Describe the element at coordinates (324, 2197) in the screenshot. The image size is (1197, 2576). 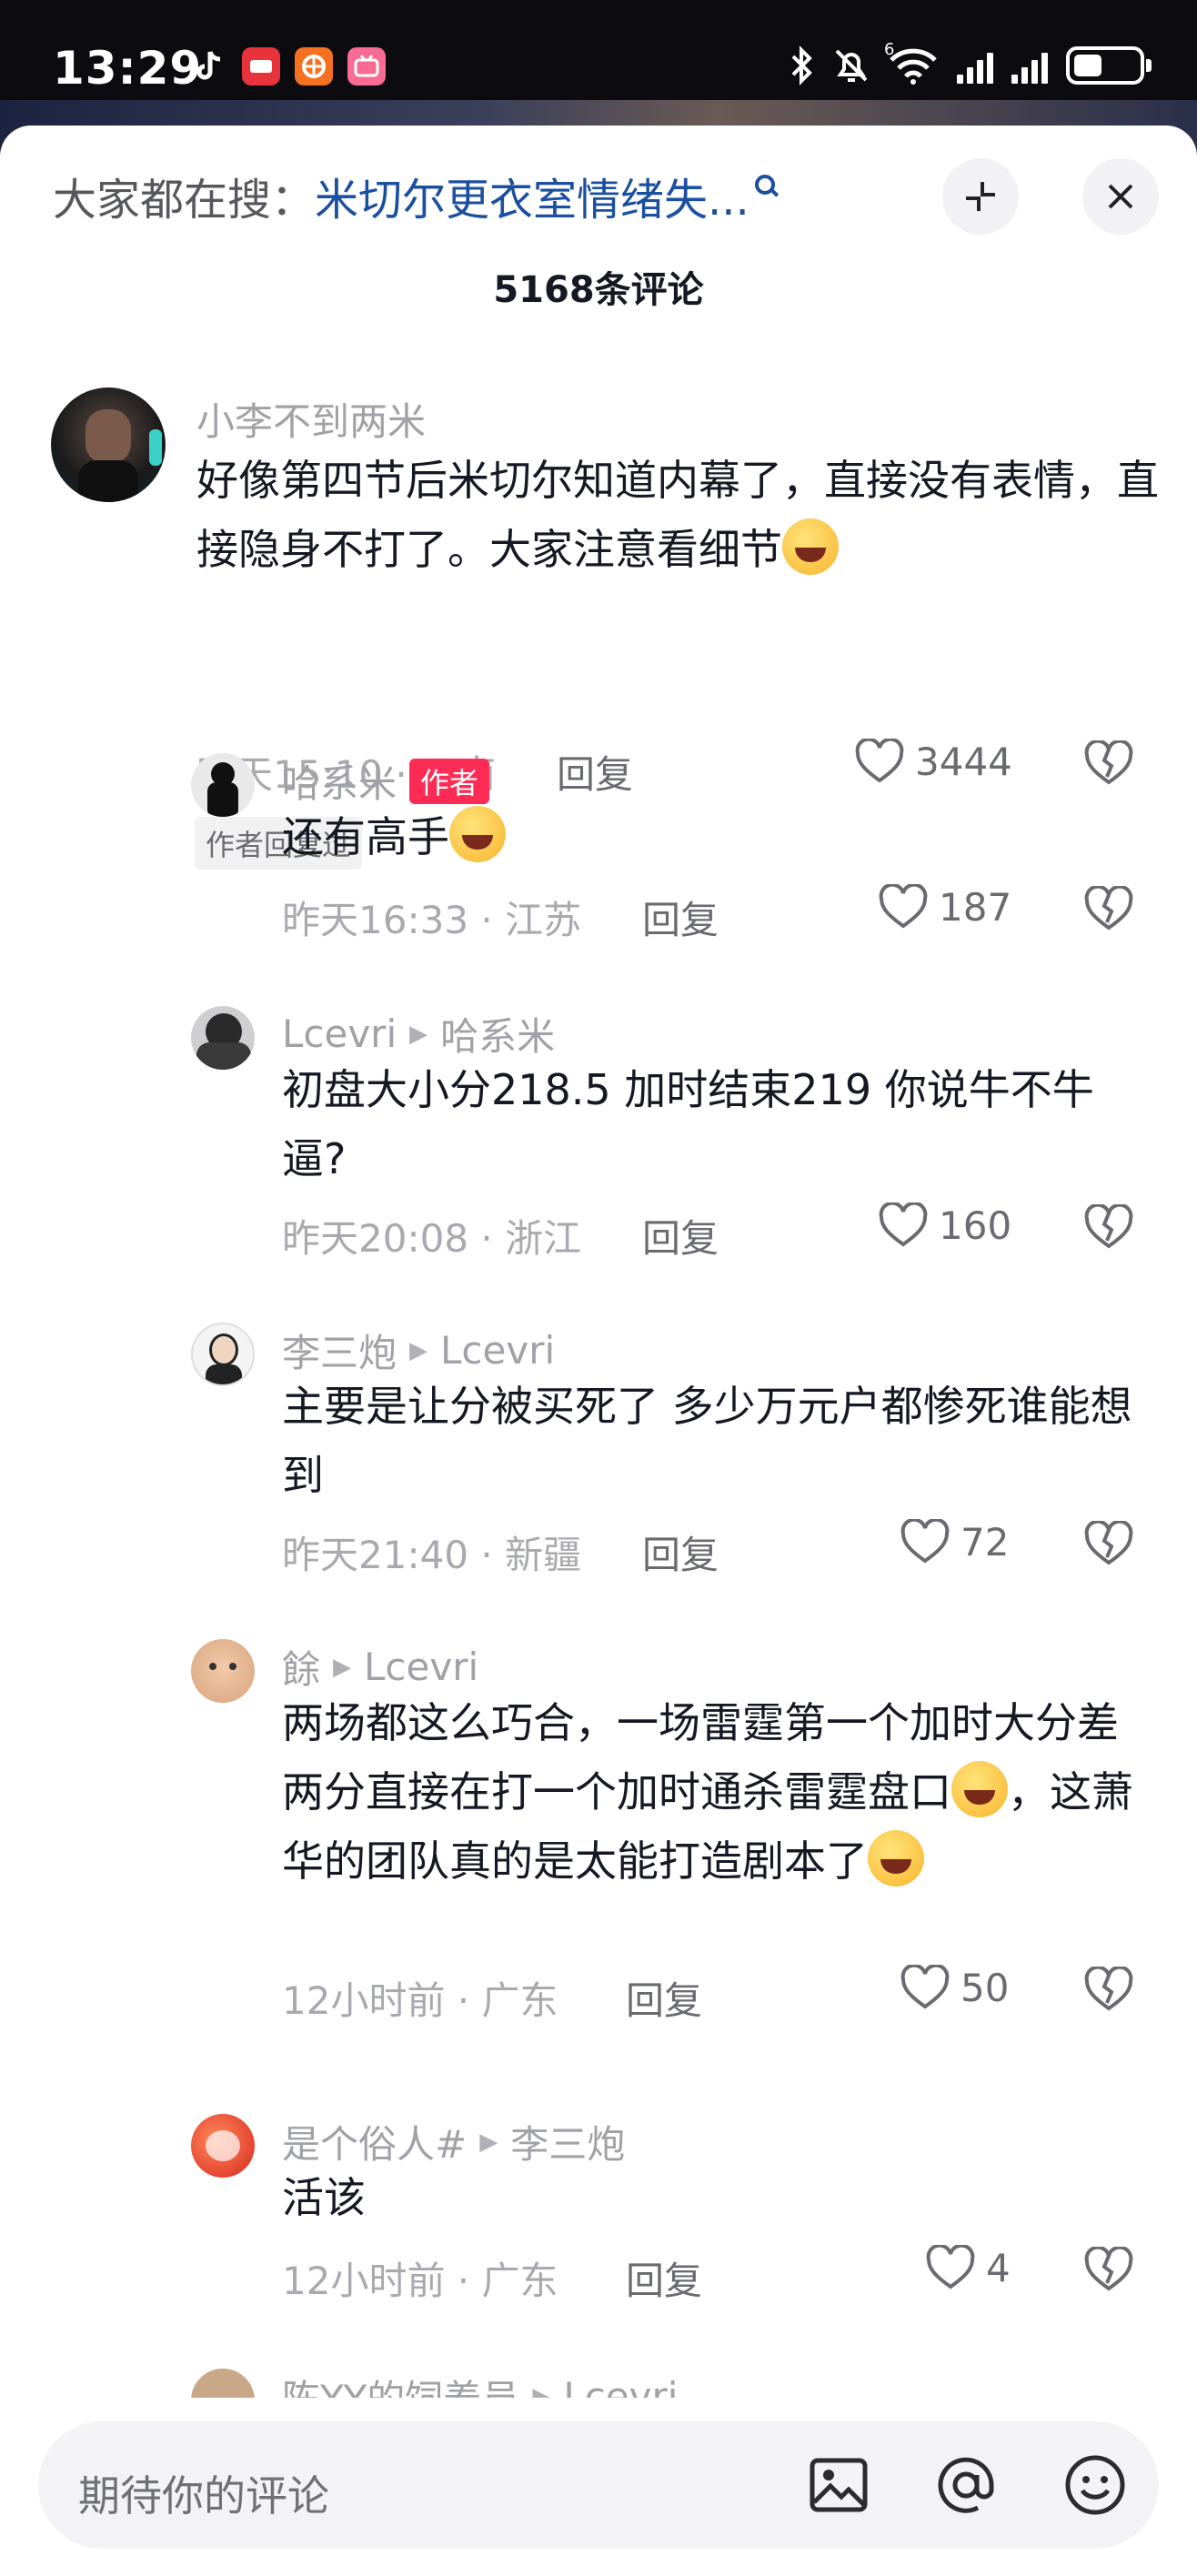
I see `reply-text: 活该` at that location.